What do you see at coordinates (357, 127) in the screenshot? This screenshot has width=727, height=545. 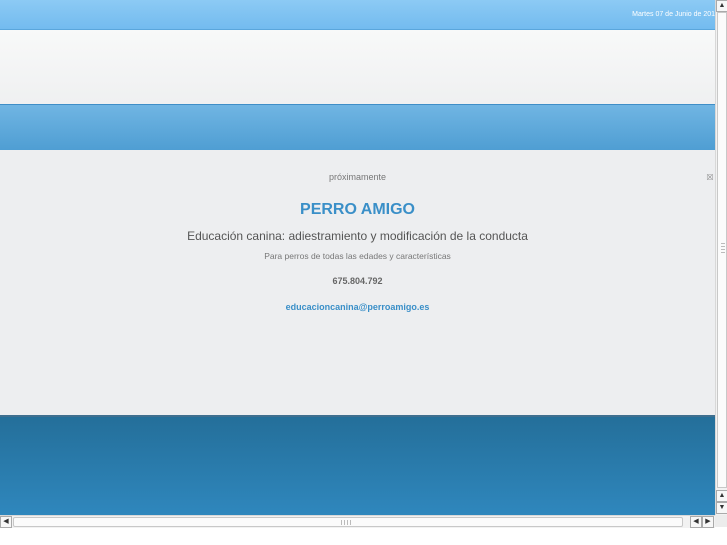 I see `navigation-band` at bounding box center [357, 127].